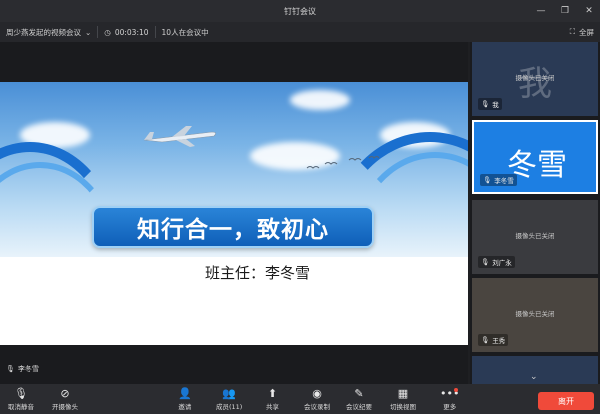 The height and width of the screenshot is (414, 600). Describe the element at coordinates (403, 393) in the screenshot. I see `grid-icon: ▦` at that location.